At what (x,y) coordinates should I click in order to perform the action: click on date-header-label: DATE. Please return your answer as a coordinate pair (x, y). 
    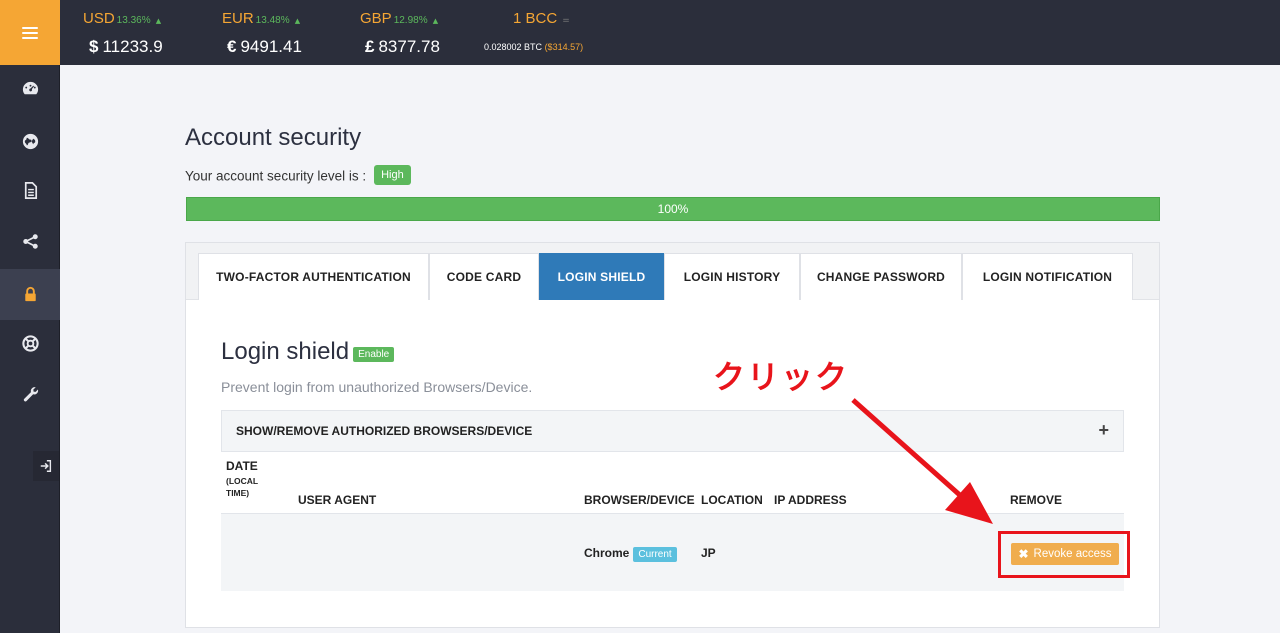
    Looking at the image, I should click on (242, 466).